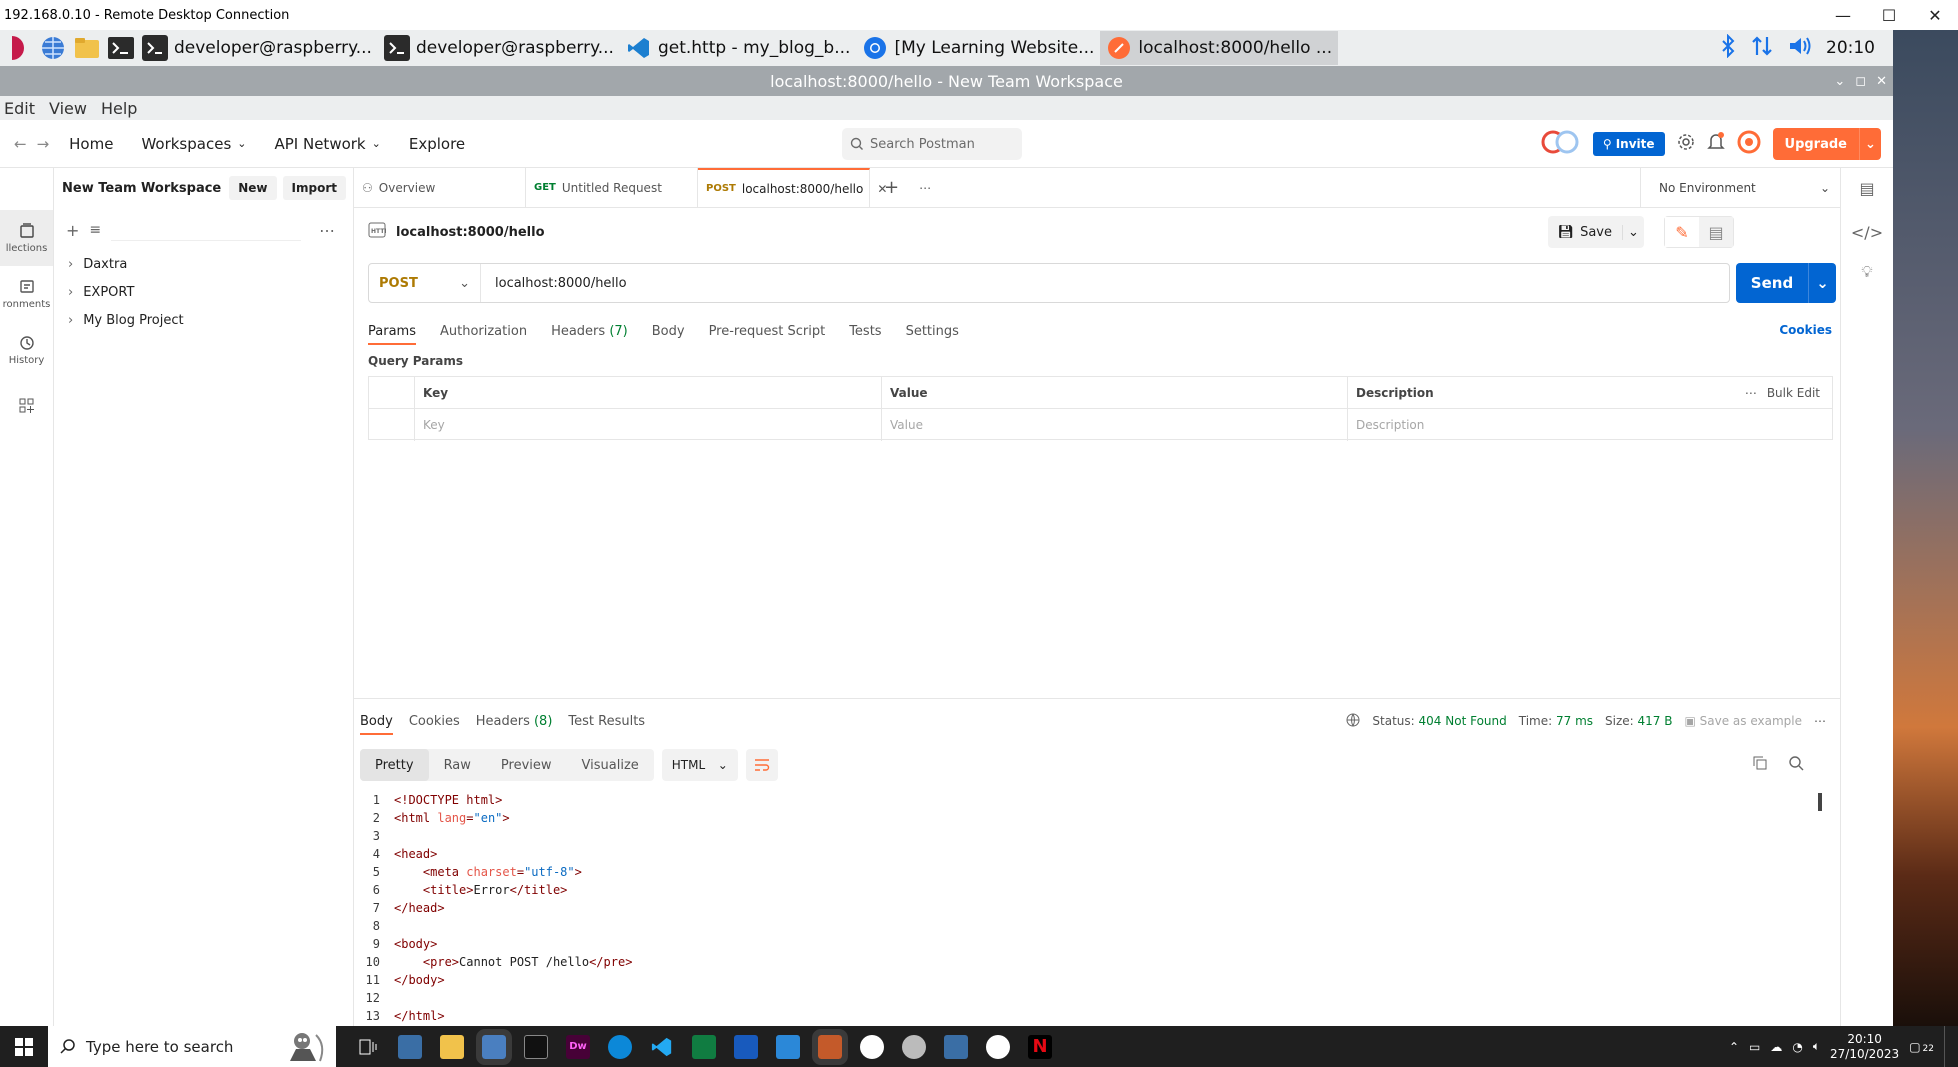  What do you see at coordinates (71, 108) in the screenshot?
I see `menu-view: View` at bounding box center [71, 108].